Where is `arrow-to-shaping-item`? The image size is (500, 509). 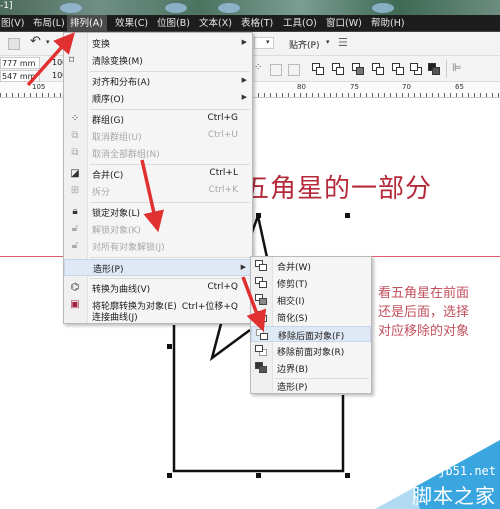
arrow-to-shaping-item is located at coordinates (152, 196).